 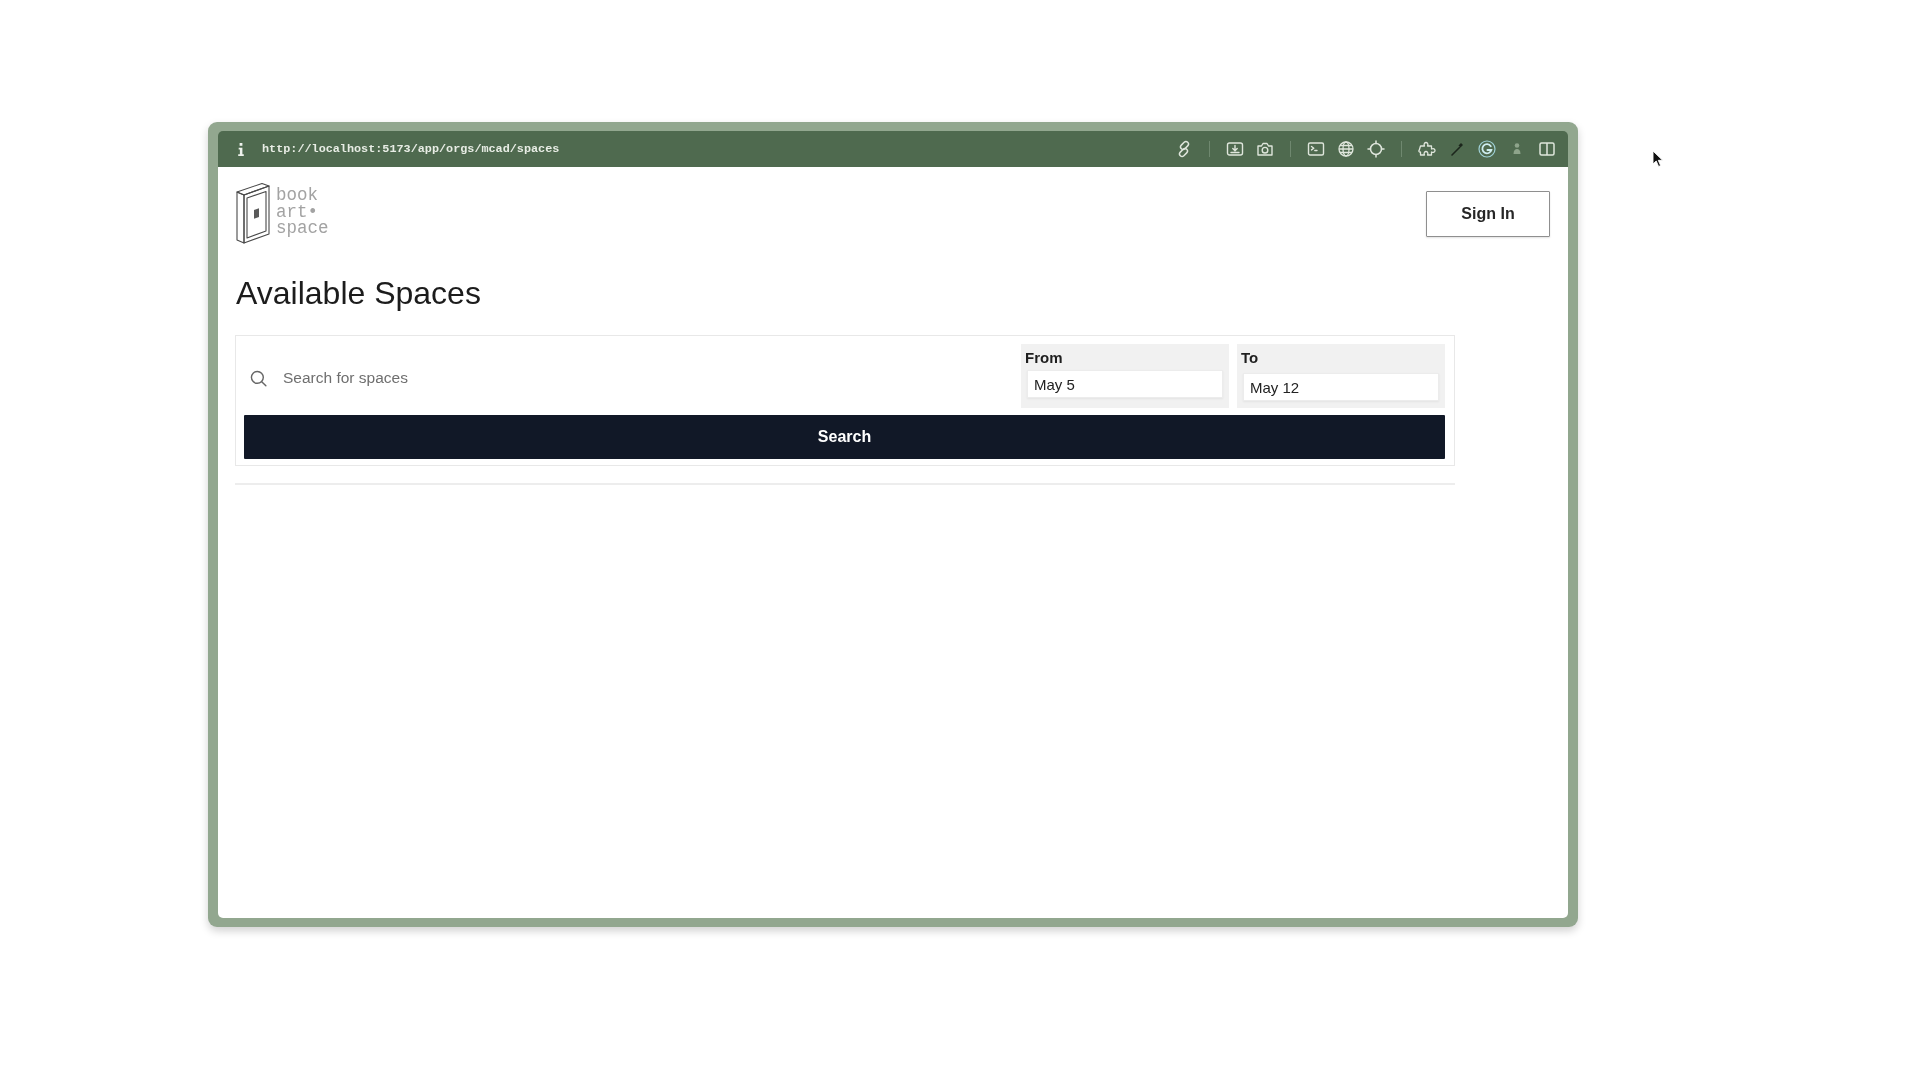 I want to click on mouse-pointer-icon, so click(x=1658, y=159).